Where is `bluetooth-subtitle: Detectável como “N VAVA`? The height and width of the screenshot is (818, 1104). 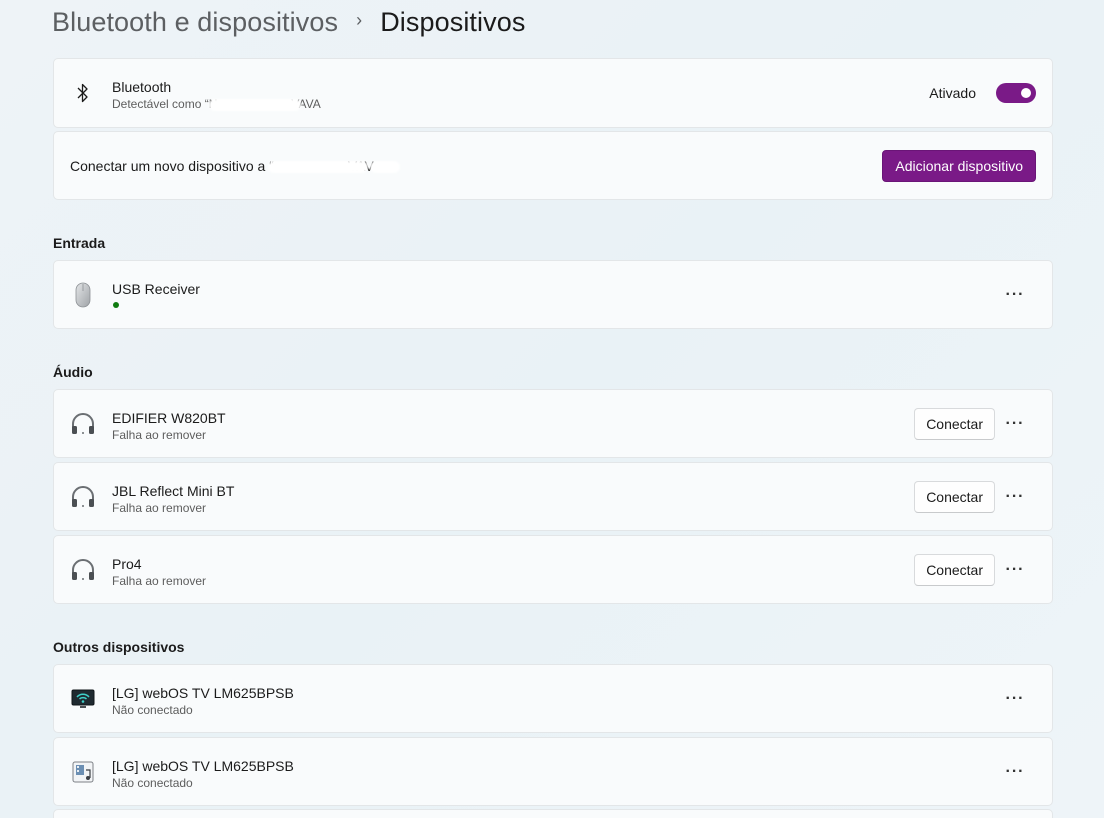
bluetooth-subtitle: Detectável como “N VAVA is located at coordinates (216, 104).